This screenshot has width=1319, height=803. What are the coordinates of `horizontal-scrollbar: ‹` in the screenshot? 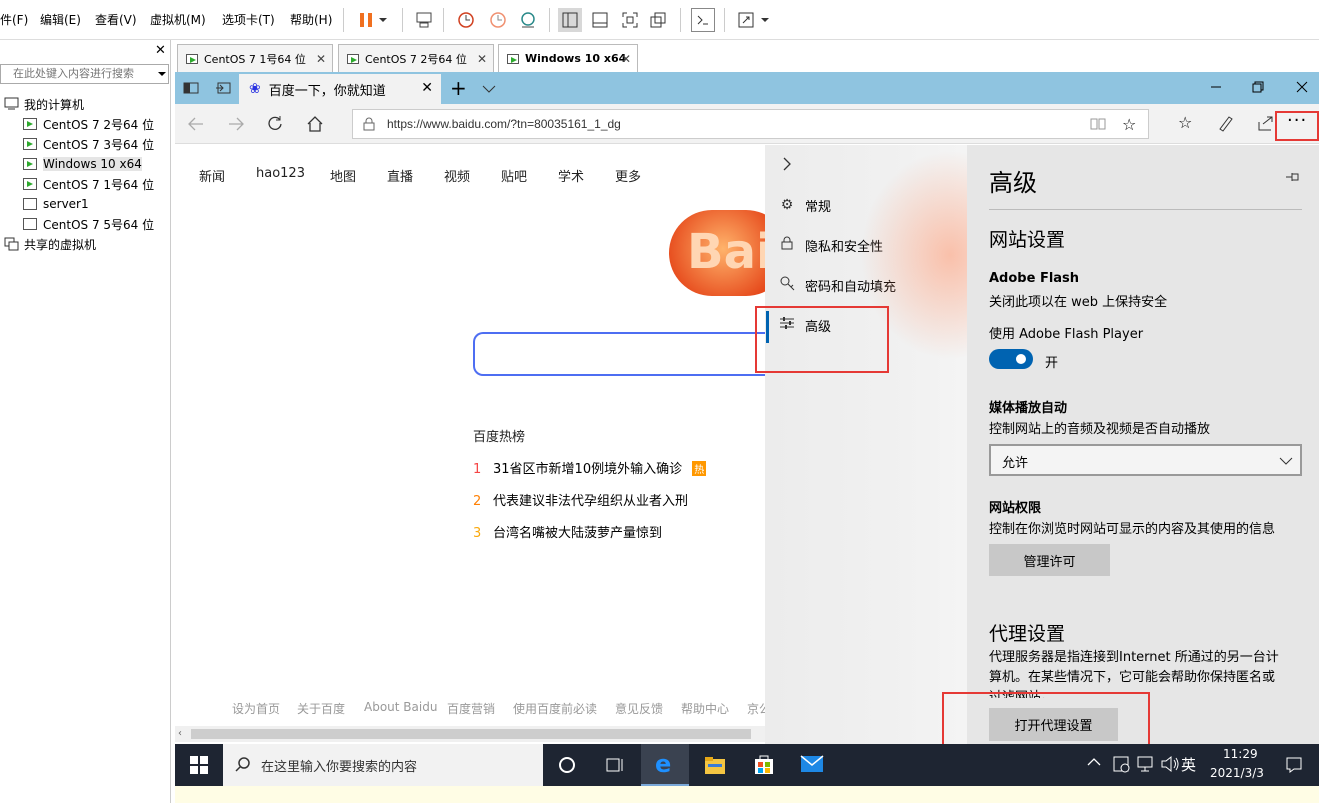 It's located at (470, 734).